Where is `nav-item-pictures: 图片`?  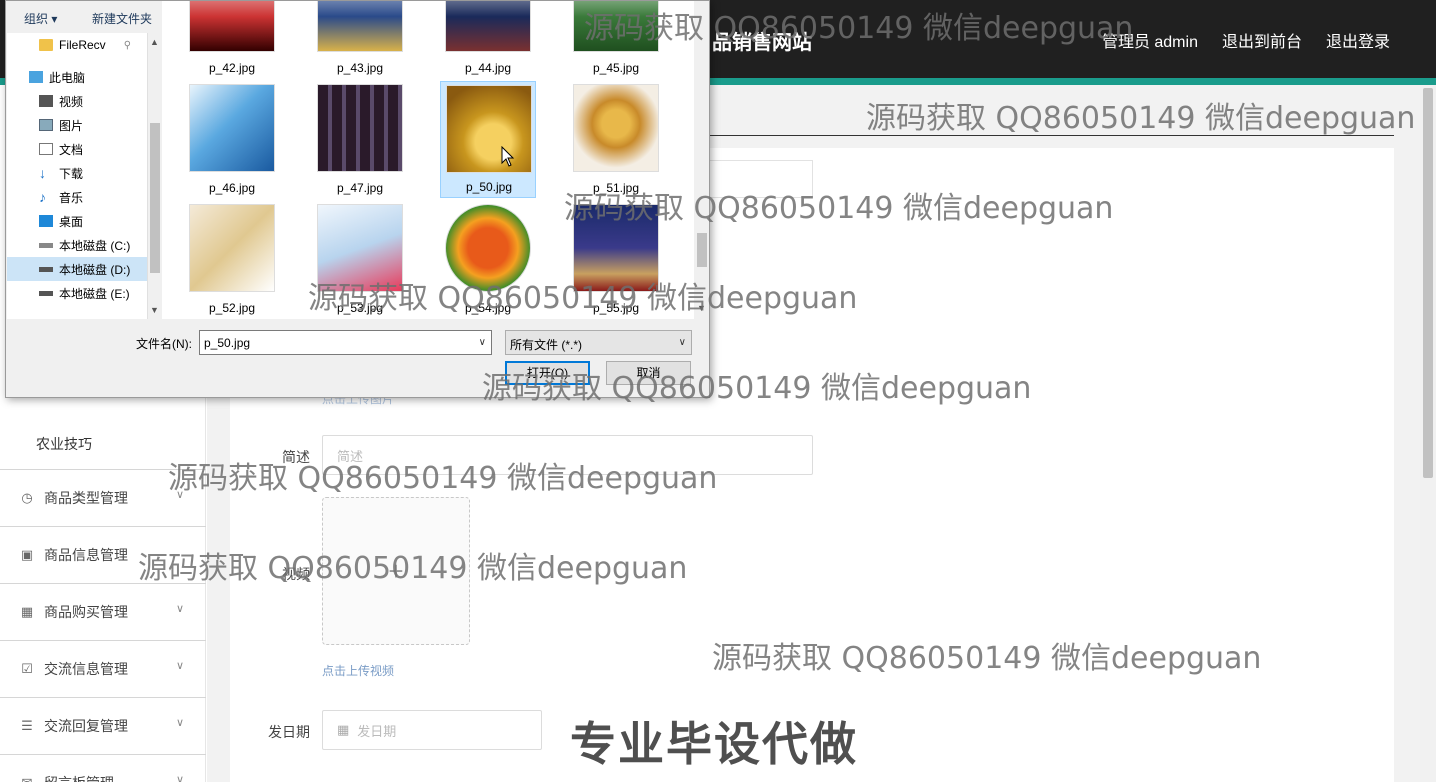
nav-item-pictures: 图片 is located at coordinates (77, 125).